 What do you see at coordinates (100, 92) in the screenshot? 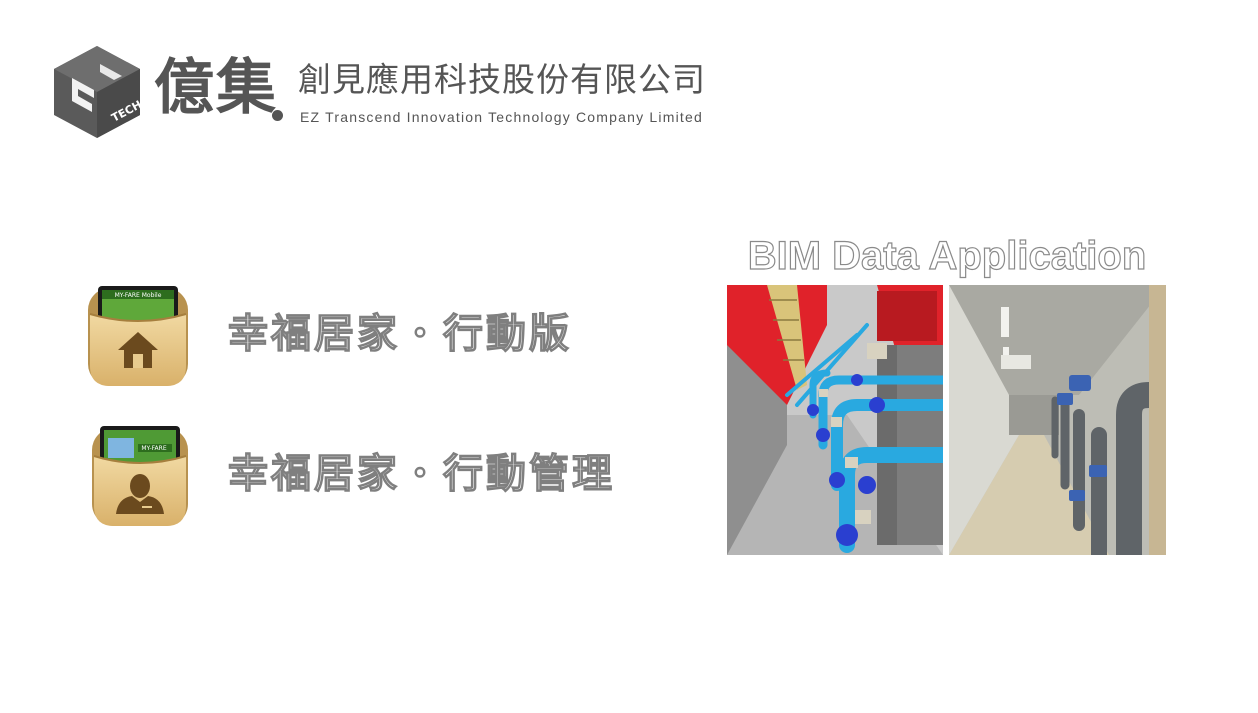
I see `company-logo-icon: TECH.` at bounding box center [100, 92].